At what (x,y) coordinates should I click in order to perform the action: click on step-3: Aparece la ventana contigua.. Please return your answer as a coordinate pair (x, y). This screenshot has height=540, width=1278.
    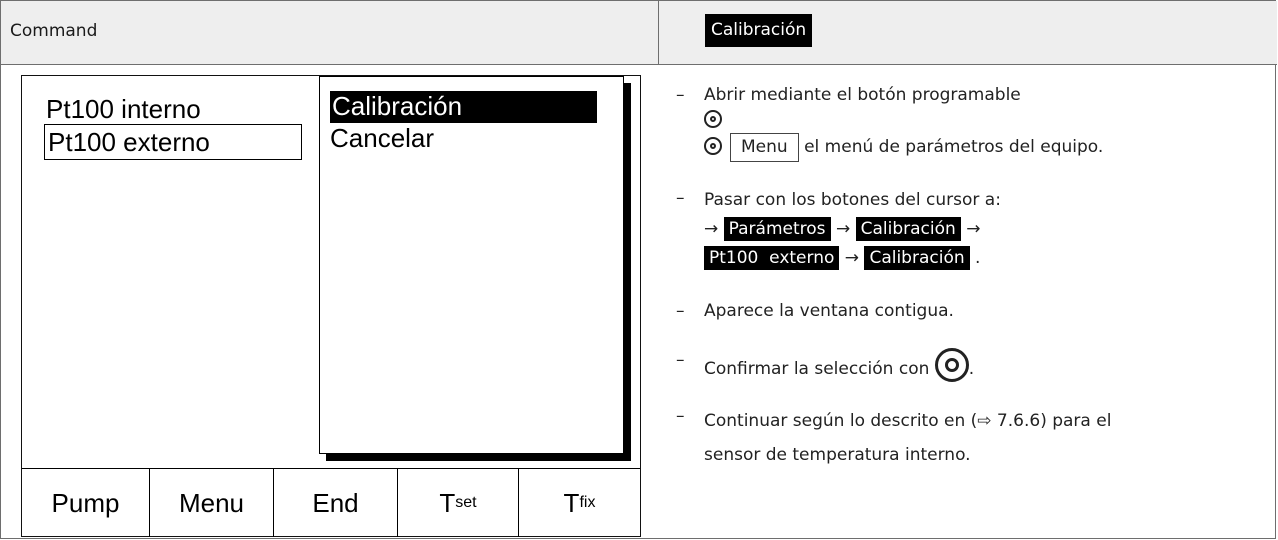
    Looking at the image, I should click on (829, 311).